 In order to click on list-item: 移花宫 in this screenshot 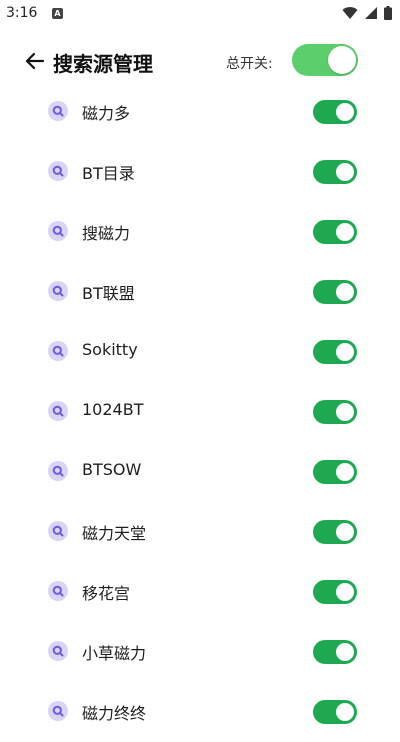, I will do `click(200, 592)`.